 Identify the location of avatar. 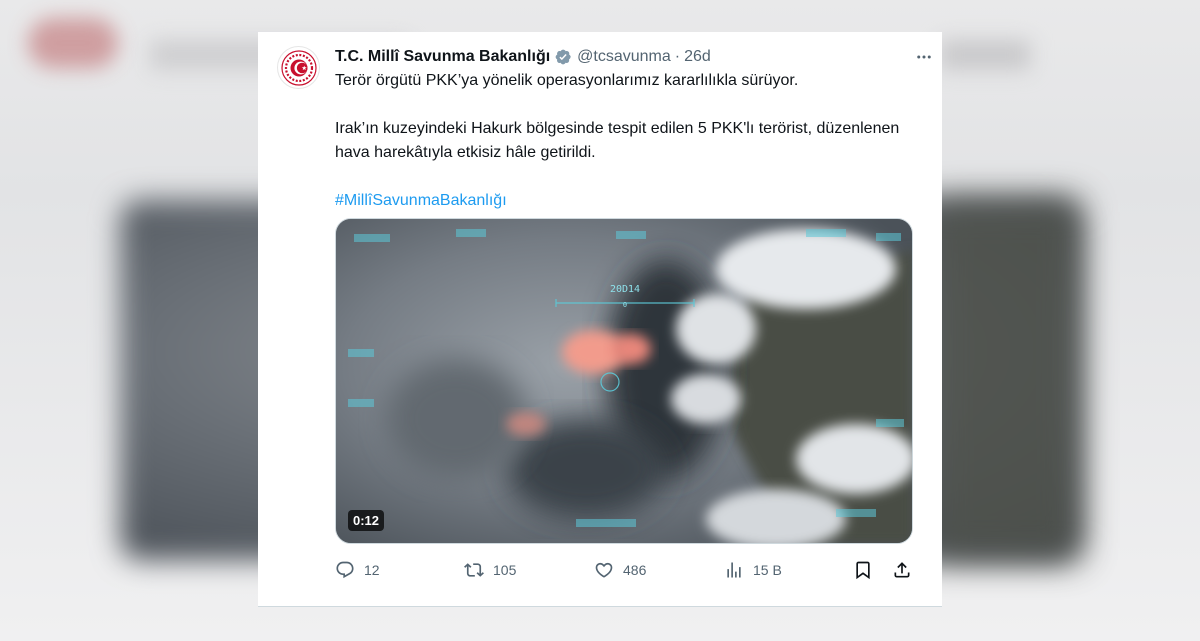
(298, 67).